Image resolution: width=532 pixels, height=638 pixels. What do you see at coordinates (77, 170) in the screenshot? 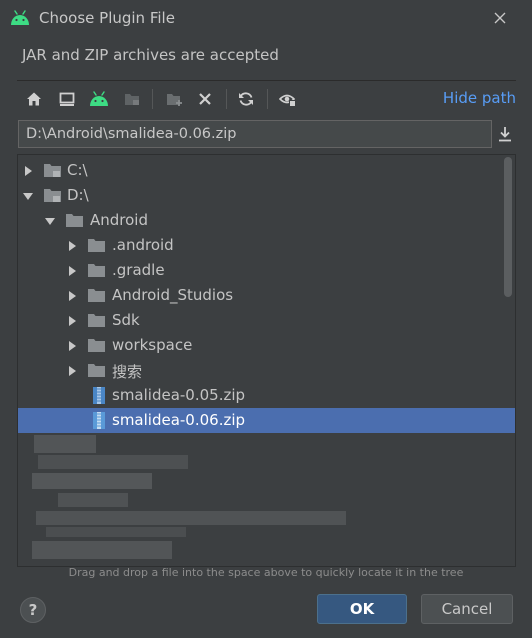
I see `tree-item-label: C:\` at bounding box center [77, 170].